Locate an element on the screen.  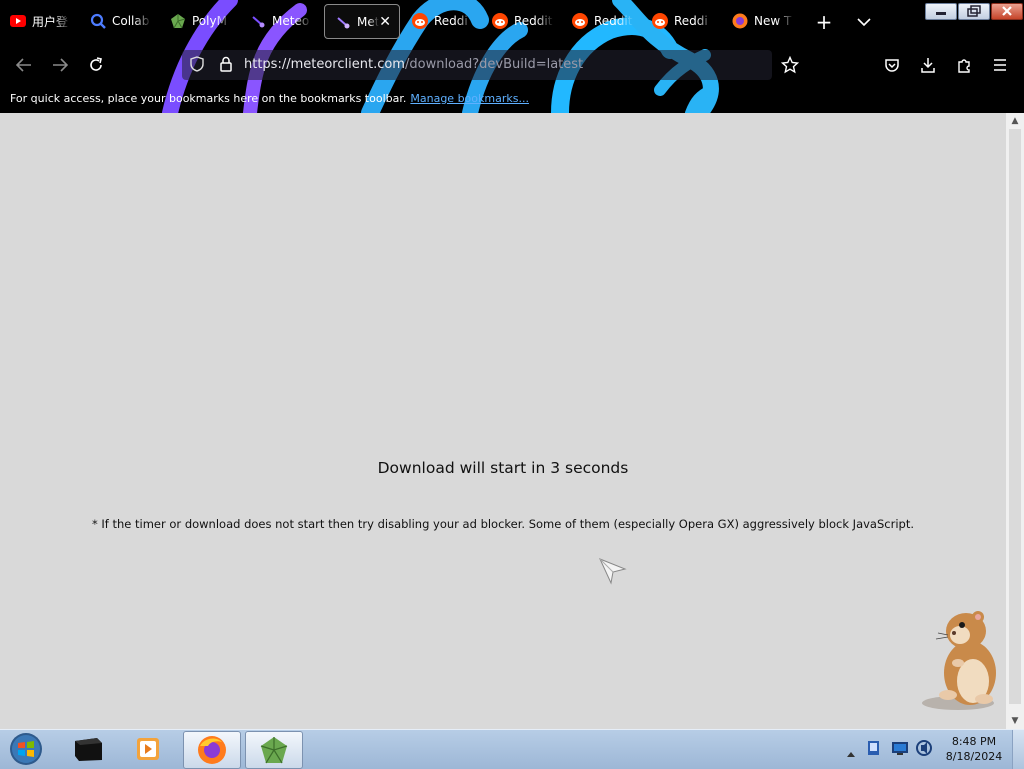
tab-reddit-4: Reddi is located at coordinates (682, 21).